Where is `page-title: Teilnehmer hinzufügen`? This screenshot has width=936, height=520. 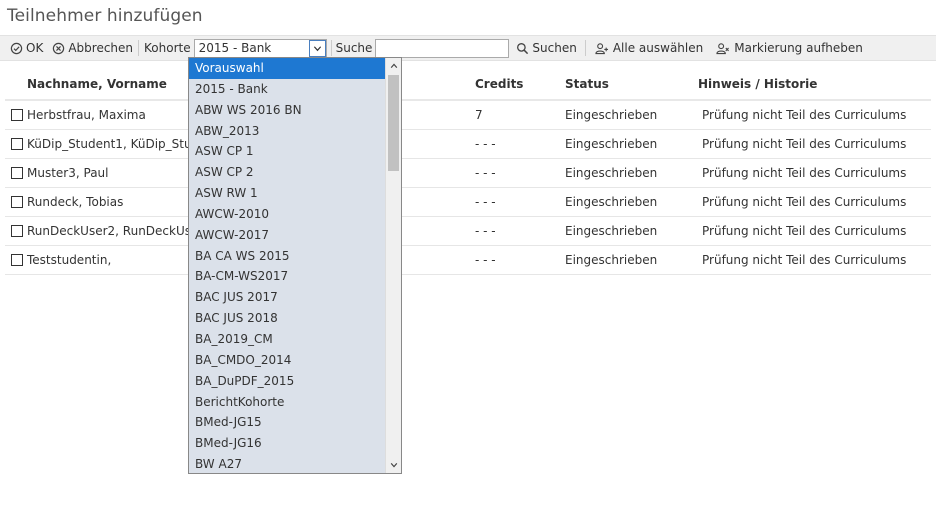 page-title: Teilnehmer hinzufügen is located at coordinates (105, 16).